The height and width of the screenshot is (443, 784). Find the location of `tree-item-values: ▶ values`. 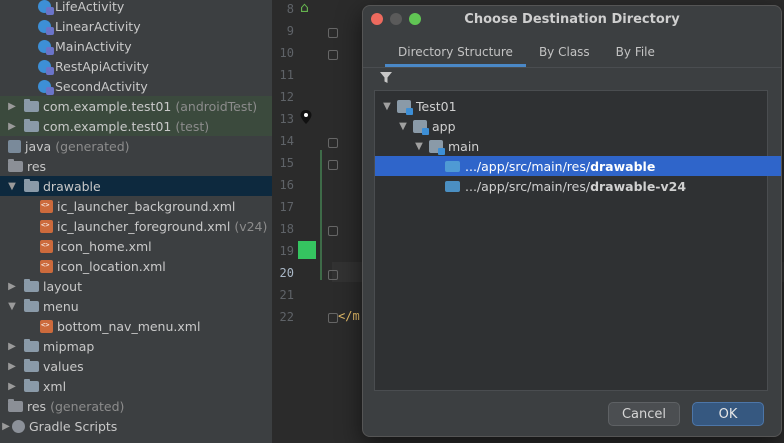

tree-item-values: ▶ values is located at coordinates (136, 366).